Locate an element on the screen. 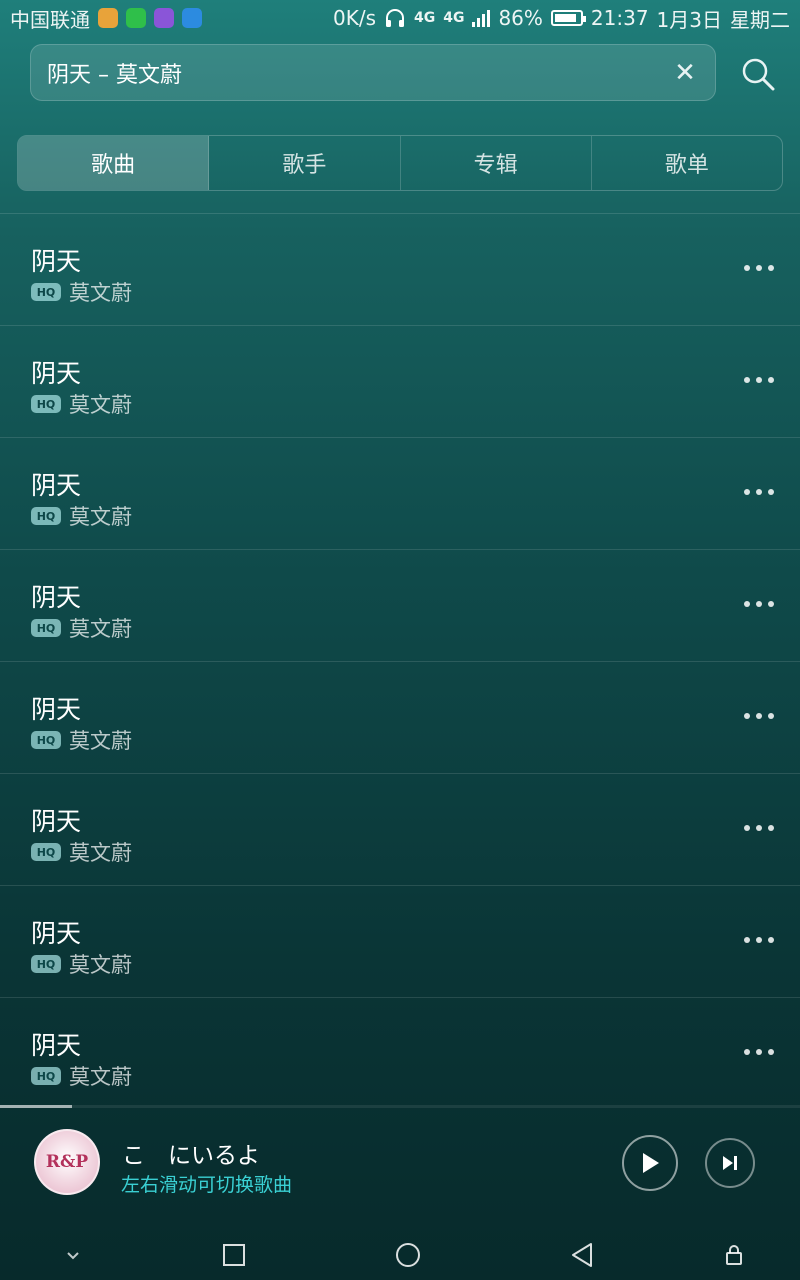 The image size is (800, 1280). play-icon is located at coordinates (651, 1163).